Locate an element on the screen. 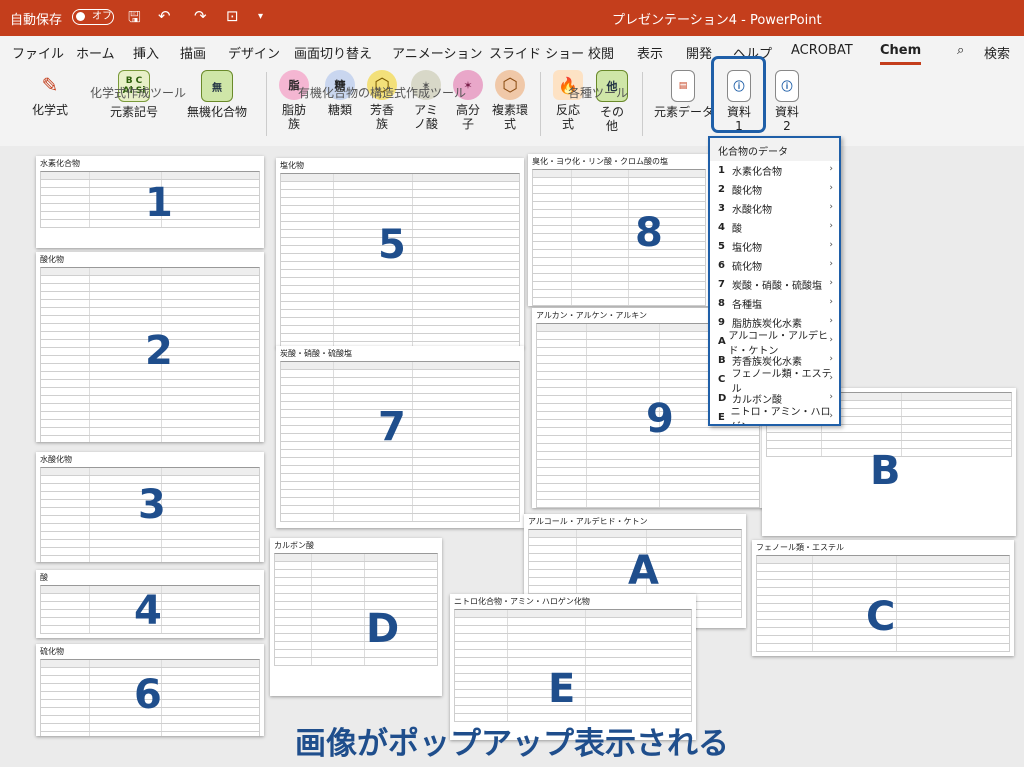 The height and width of the screenshot is (767, 1024). group-label: 各種ツール is located at coordinates (598, 93).